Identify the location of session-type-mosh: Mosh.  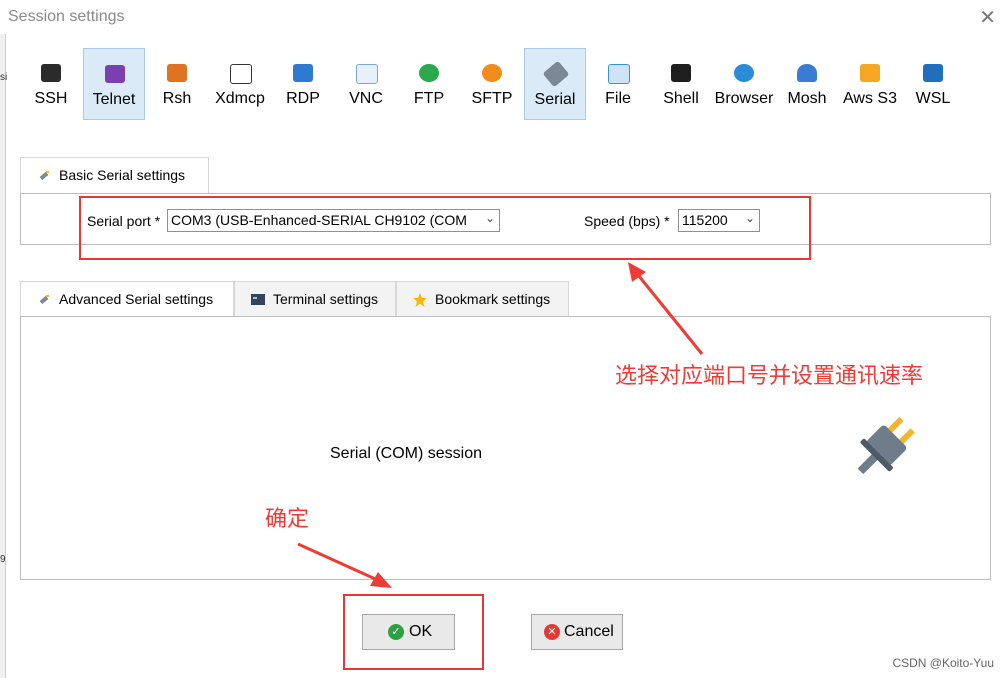
(807, 84).